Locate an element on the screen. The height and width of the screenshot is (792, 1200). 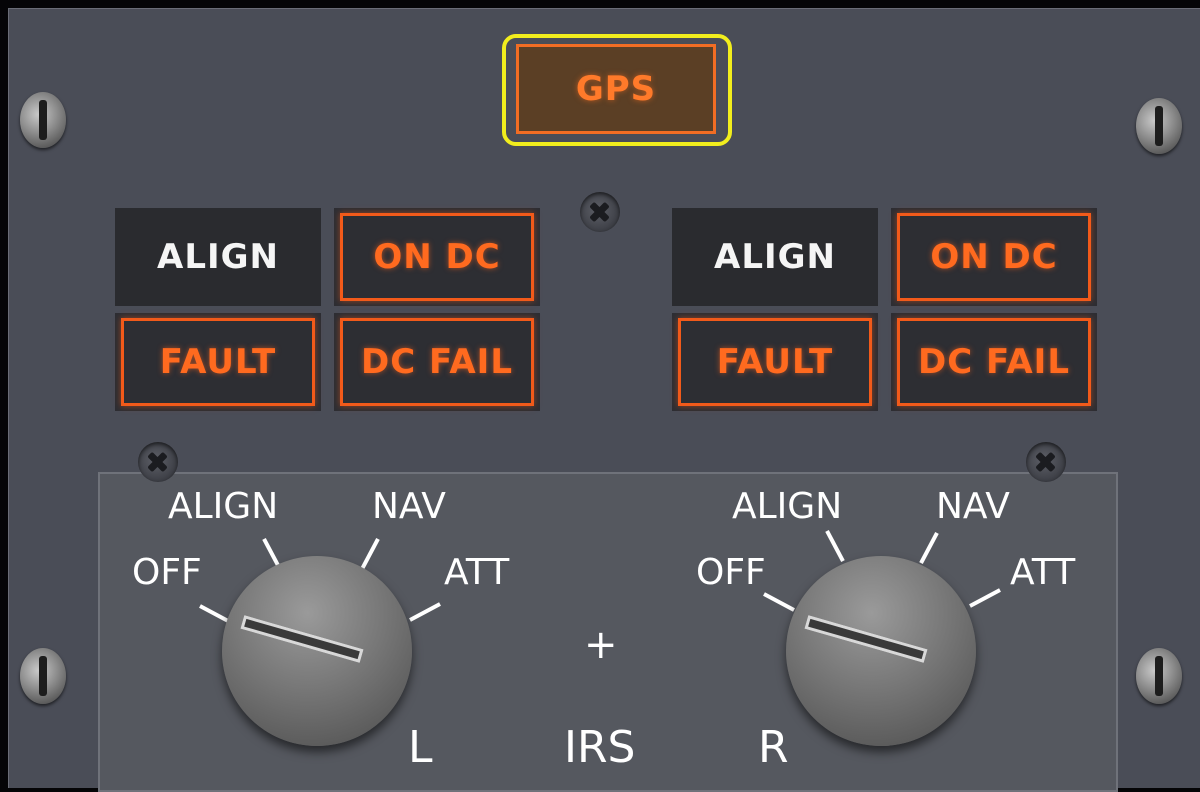
left-att-label: ATT is located at coordinates (477, 572).